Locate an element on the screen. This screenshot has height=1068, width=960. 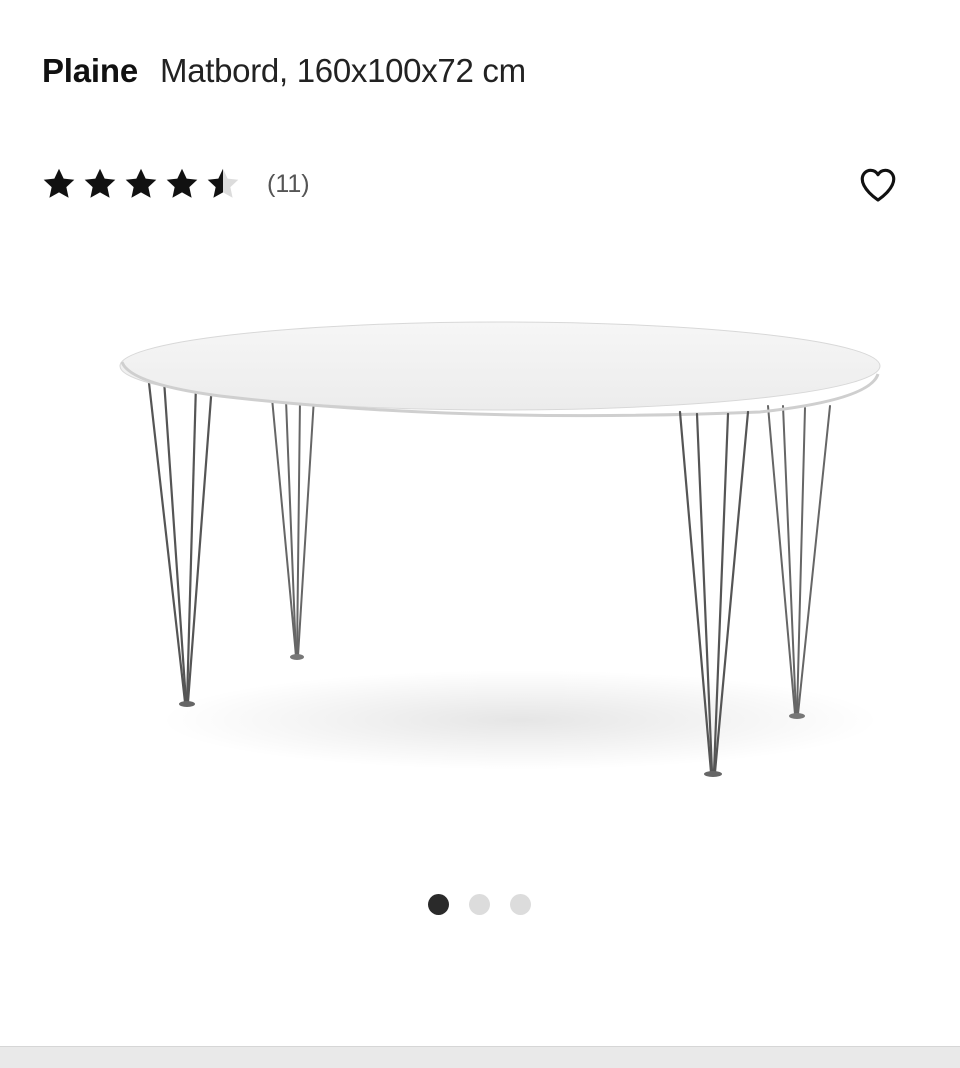
product-description: Matbord, 160x100x72 cm is located at coordinates (343, 70).